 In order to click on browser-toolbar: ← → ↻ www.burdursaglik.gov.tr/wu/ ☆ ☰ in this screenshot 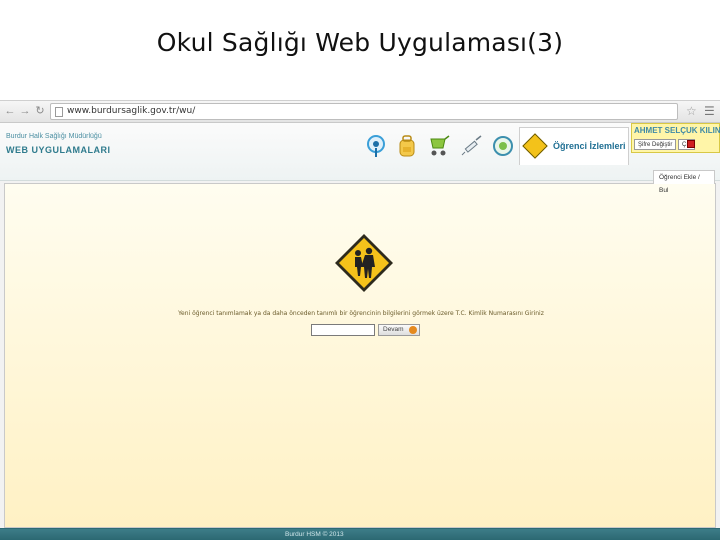, I will do `click(360, 112)`.